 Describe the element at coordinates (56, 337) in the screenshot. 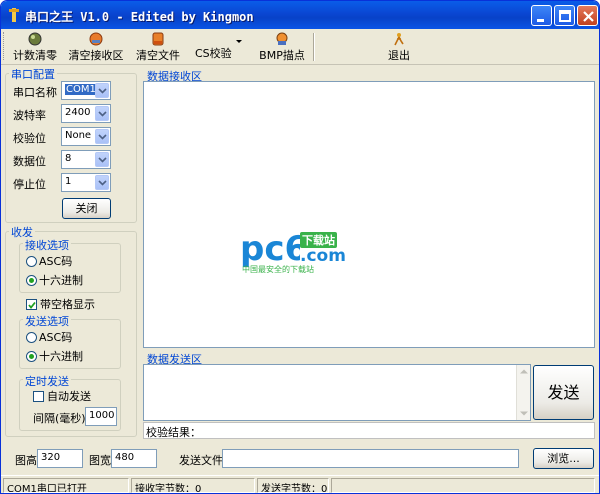

I see `send-asc-label: ASC码` at that location.